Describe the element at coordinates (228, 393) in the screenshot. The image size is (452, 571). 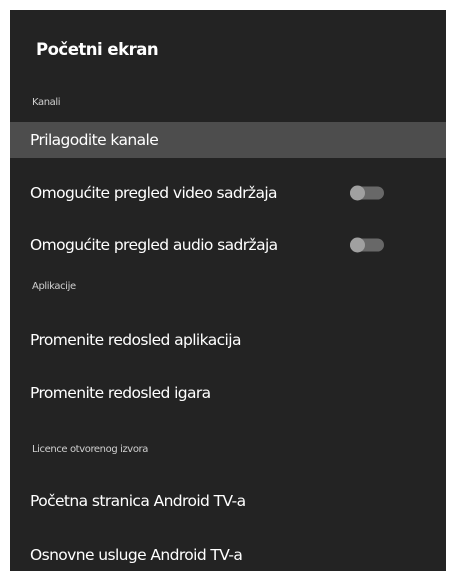
I see `reorder-games-item: Promenite redosled igara` at that location.